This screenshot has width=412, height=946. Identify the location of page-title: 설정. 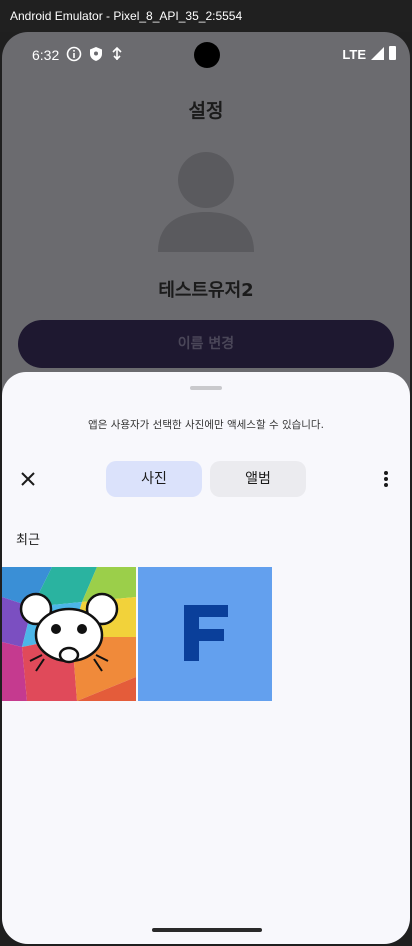
(206, 111).